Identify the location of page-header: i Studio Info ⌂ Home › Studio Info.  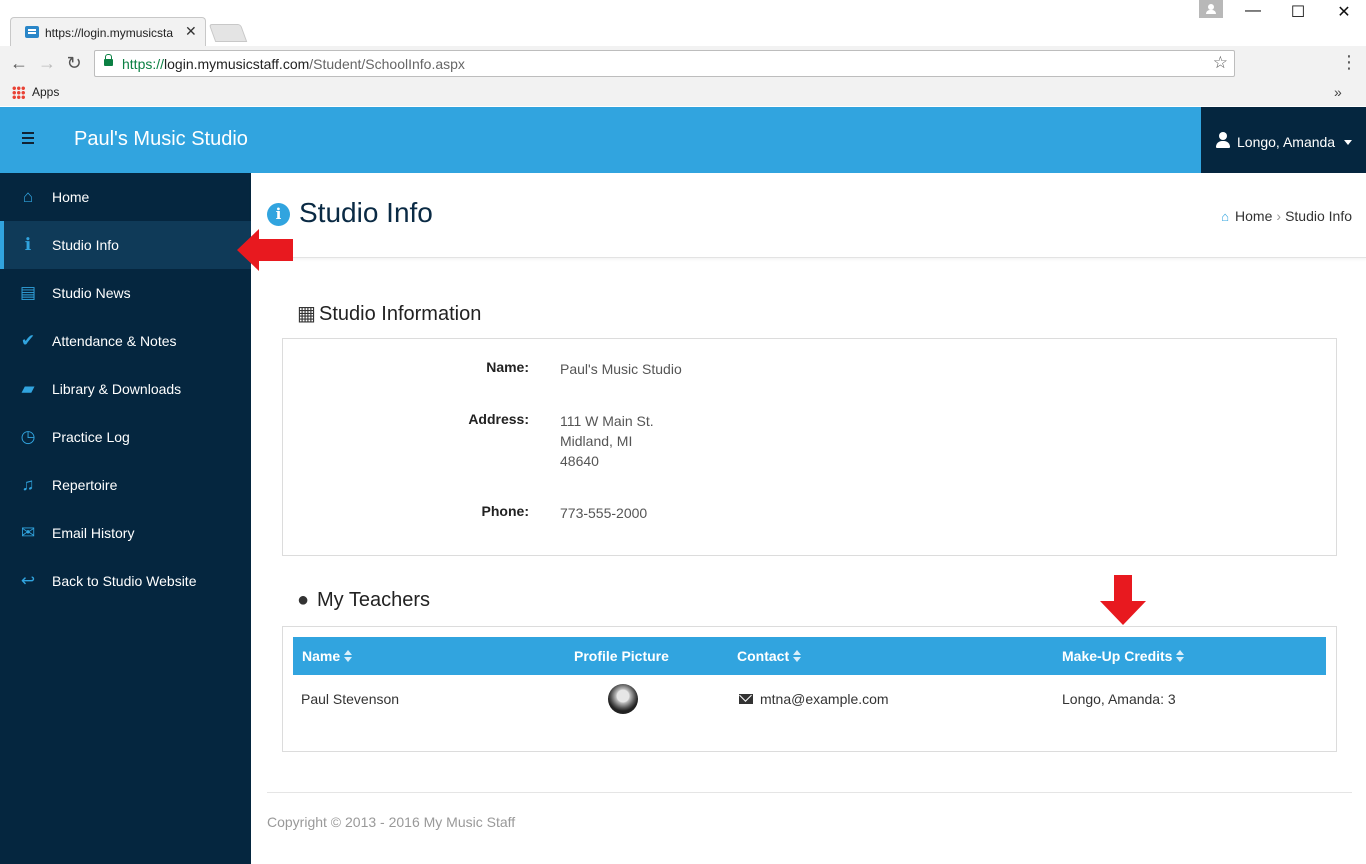
(808, 215).